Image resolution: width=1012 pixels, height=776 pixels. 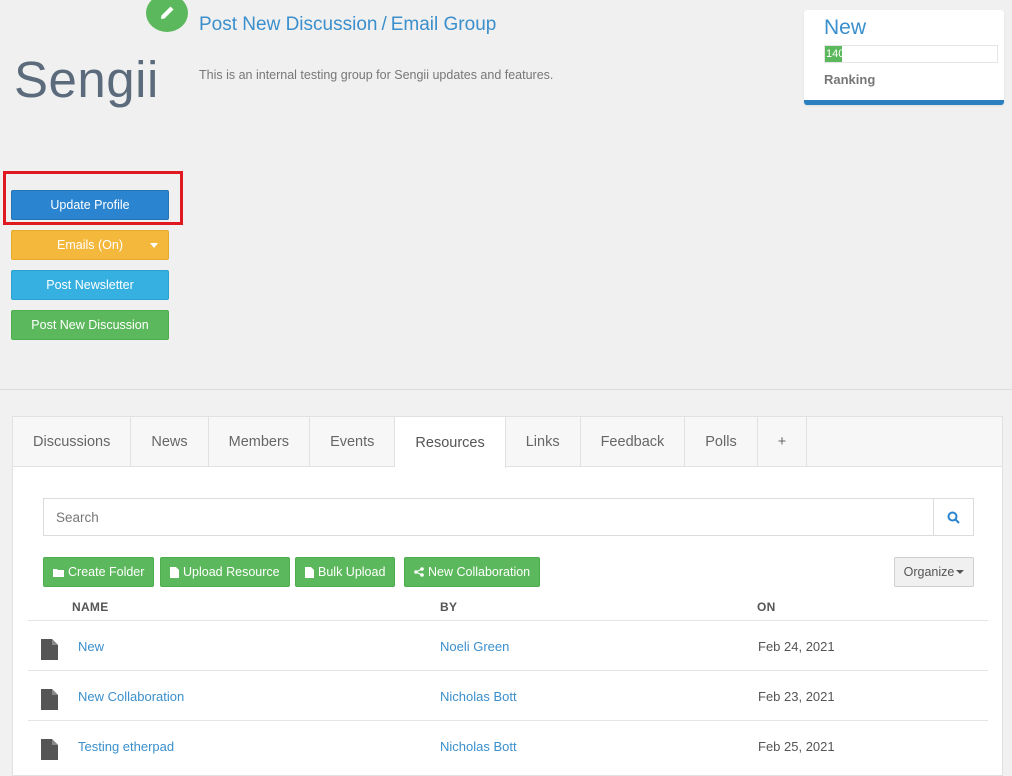 What do you see at coordinates (90, 205) in the screenshot?
I see `update-profile-button: Update Profile` at bounding box center [90, 205].